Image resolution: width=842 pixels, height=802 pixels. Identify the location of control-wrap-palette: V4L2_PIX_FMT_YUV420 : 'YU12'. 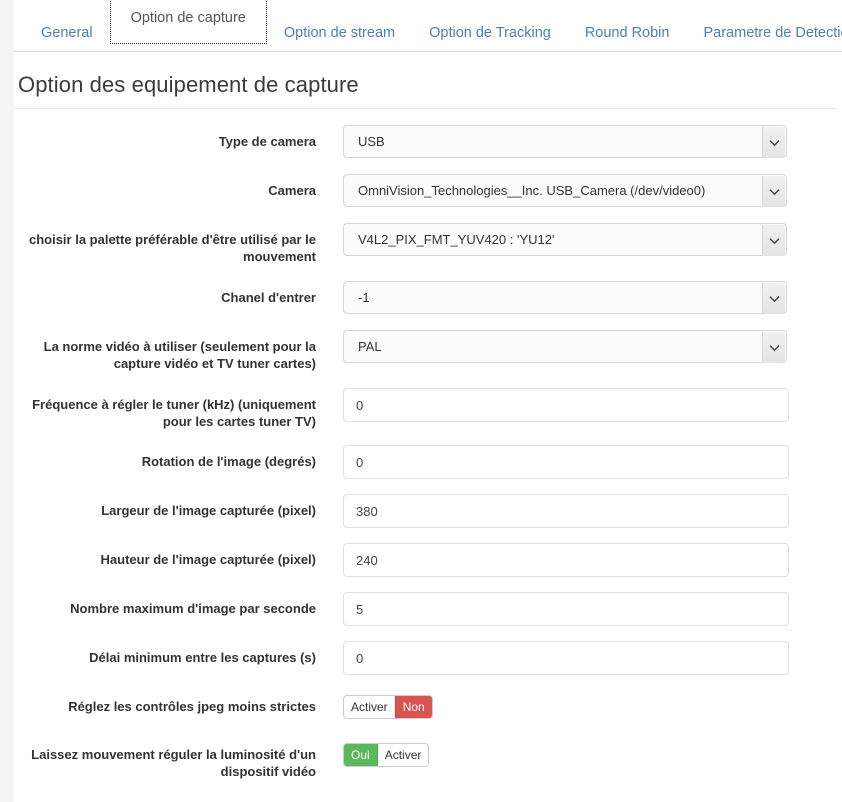
(579, 239).